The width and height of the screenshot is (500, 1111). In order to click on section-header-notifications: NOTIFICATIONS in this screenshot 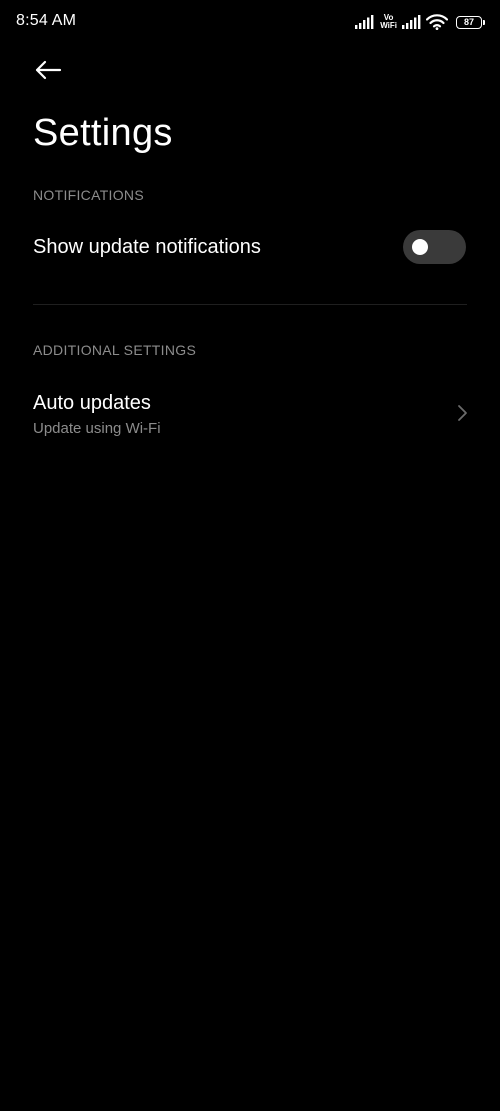, I will do `click(88, 195)`.